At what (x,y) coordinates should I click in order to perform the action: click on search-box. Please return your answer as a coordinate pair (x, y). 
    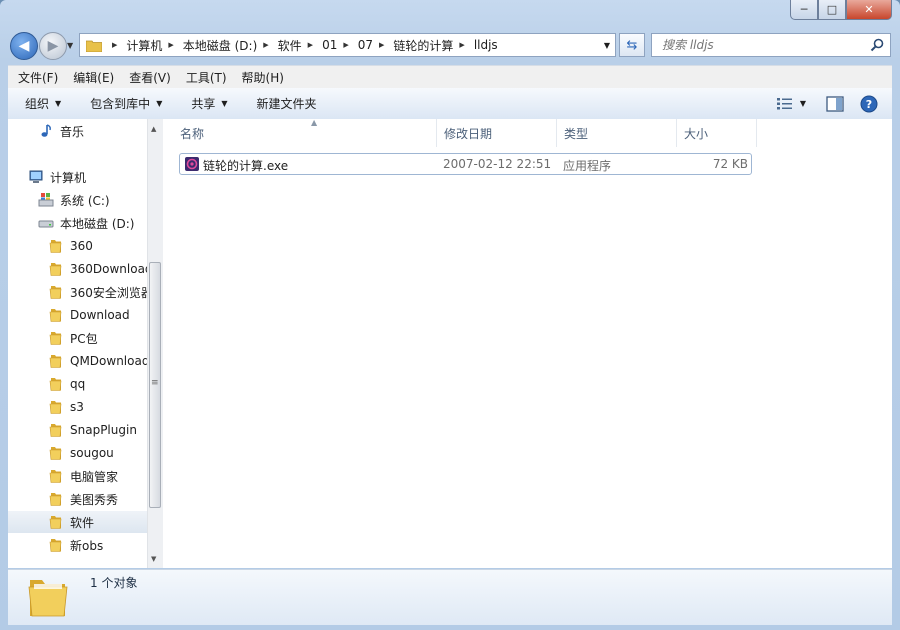
    Looking at the image, I should click on (771, 45).